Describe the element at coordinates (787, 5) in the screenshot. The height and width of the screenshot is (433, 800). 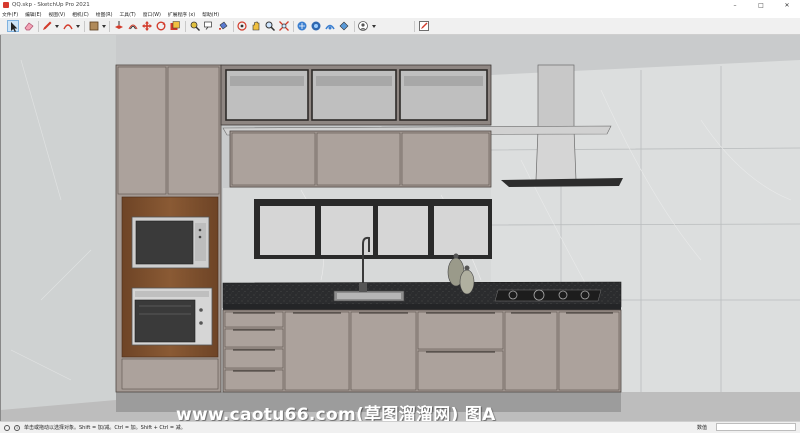
I see `close-button: ✕` at that location.